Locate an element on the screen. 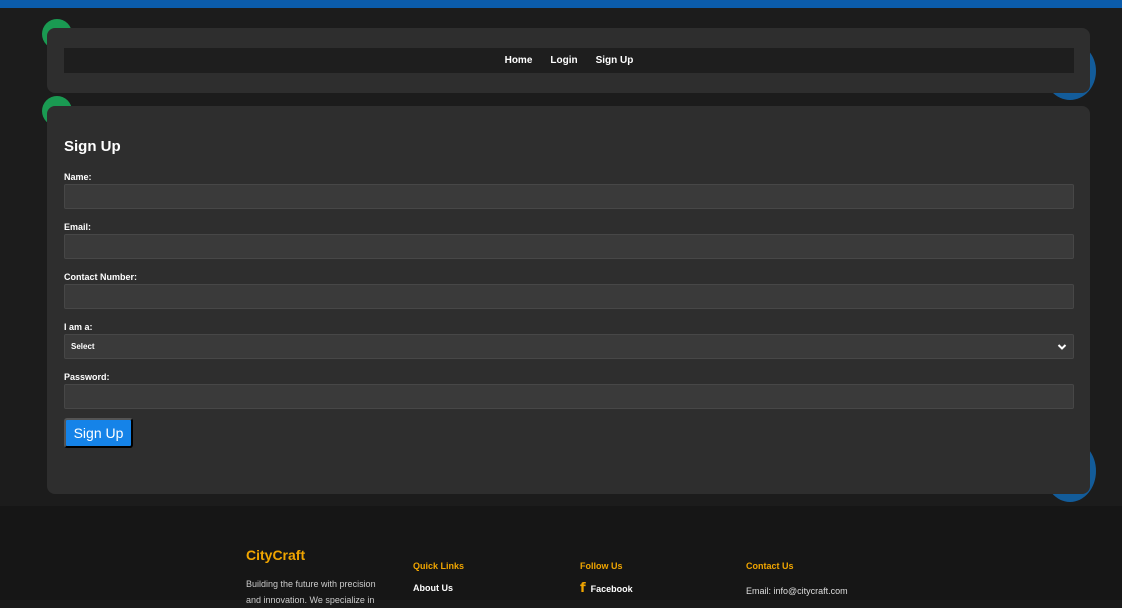 Image resolution: width=1122 pixels, height=608 pixels. footer-link-facebook: f Facebook is located at coordinates (606, 588).